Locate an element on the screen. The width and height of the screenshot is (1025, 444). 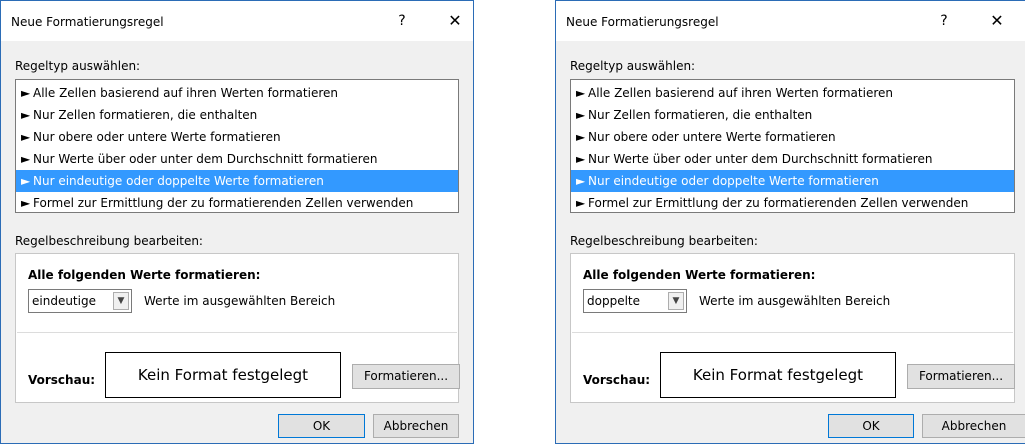
select-value: eindeutige is located at coordinates (64, 301).